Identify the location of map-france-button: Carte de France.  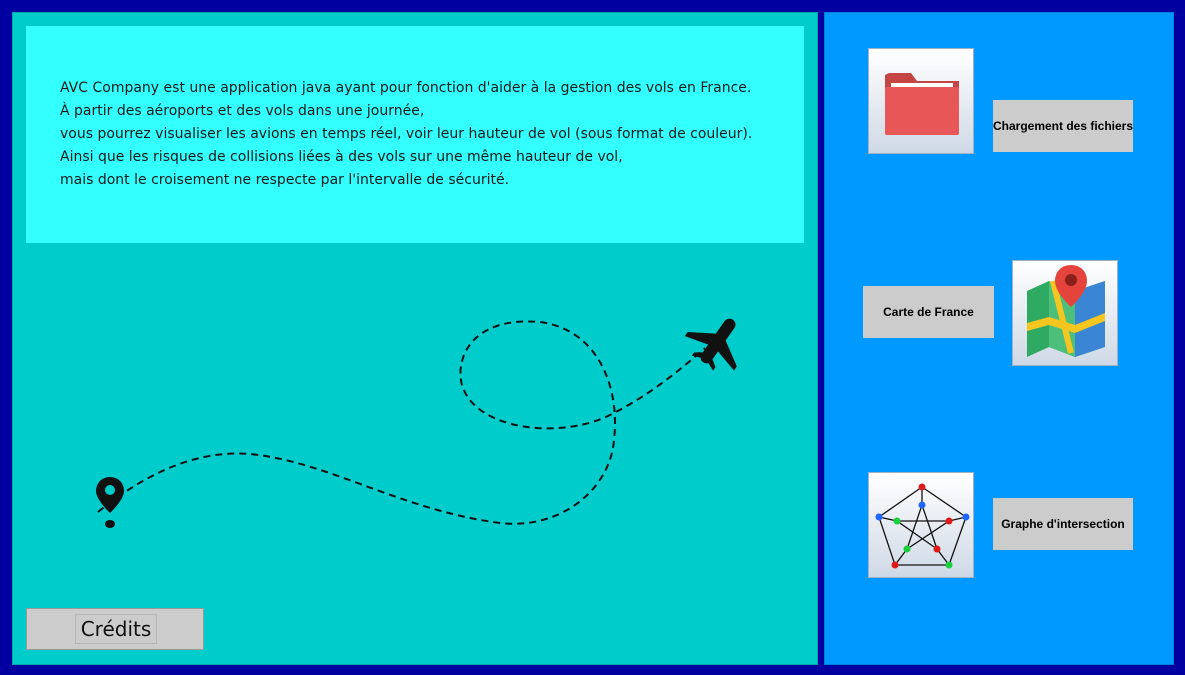
(928, 312).